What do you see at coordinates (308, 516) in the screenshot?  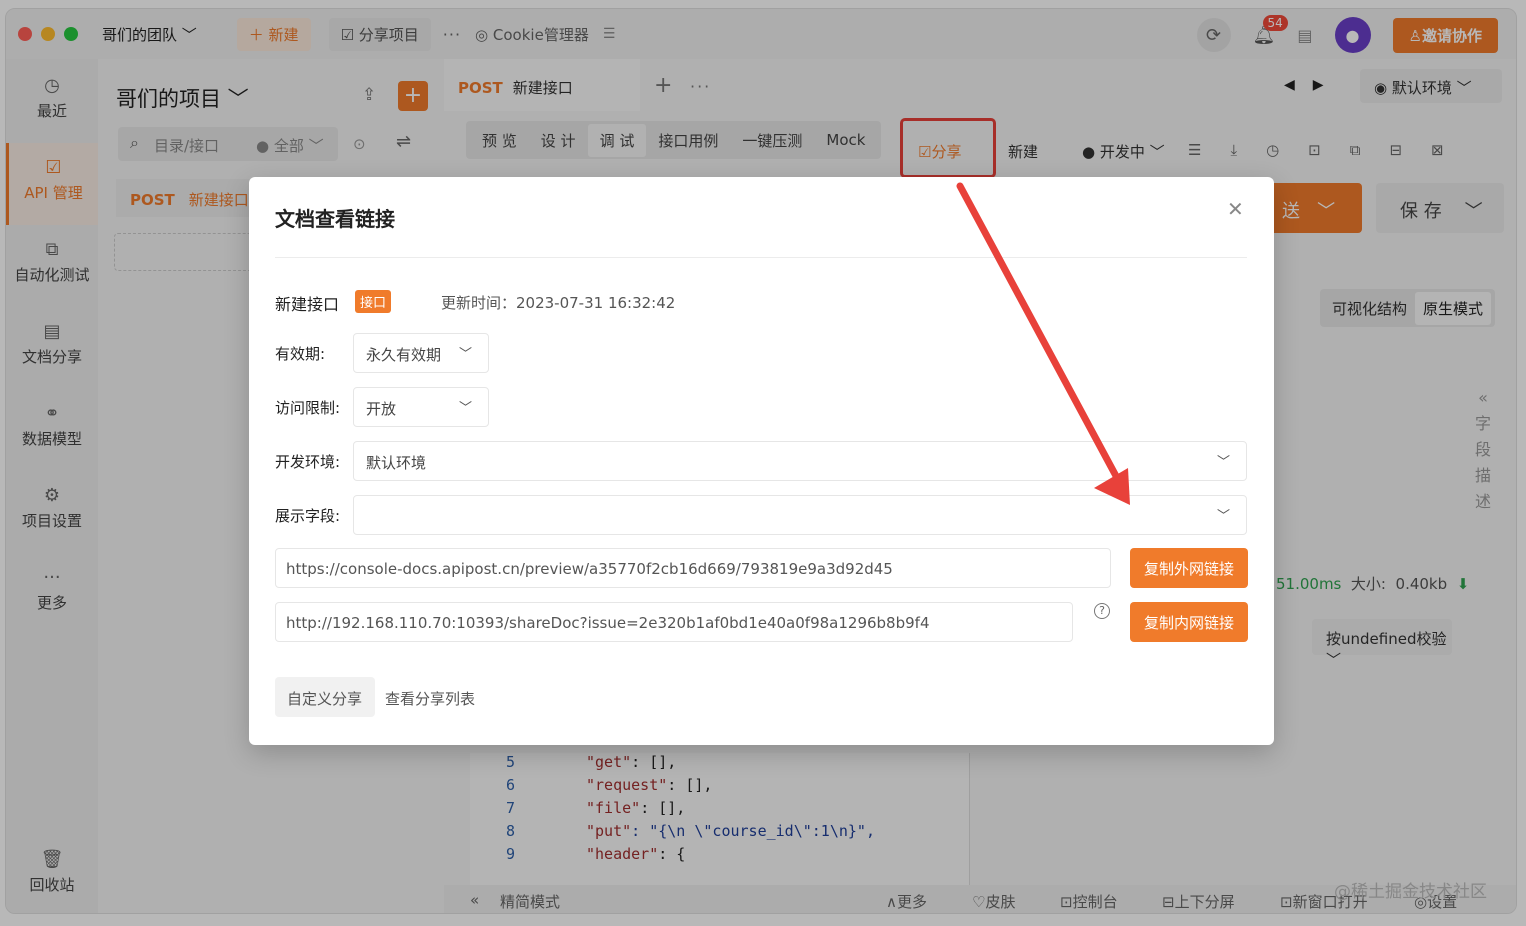 I see `fields-label: 展示字段:` at bounding box center [308, 516].